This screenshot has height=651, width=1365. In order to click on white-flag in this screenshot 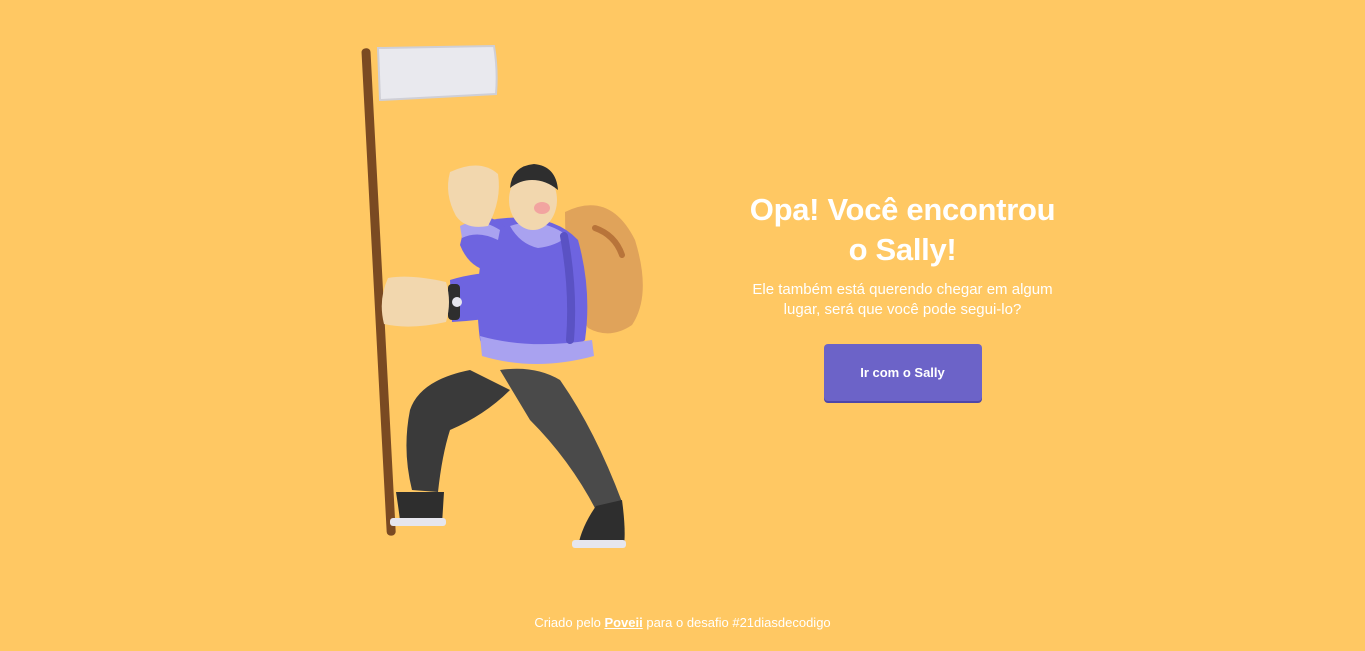, I will do `click(437, 73)`.